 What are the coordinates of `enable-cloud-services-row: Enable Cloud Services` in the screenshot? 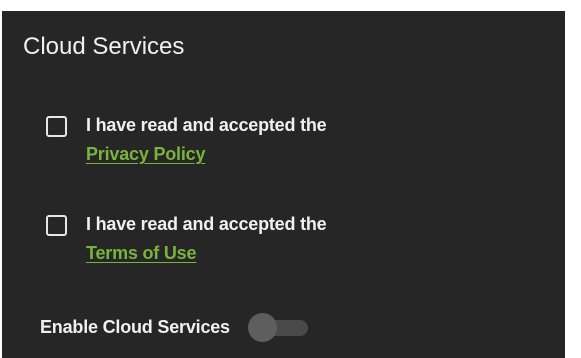 It's located at (175, 327).